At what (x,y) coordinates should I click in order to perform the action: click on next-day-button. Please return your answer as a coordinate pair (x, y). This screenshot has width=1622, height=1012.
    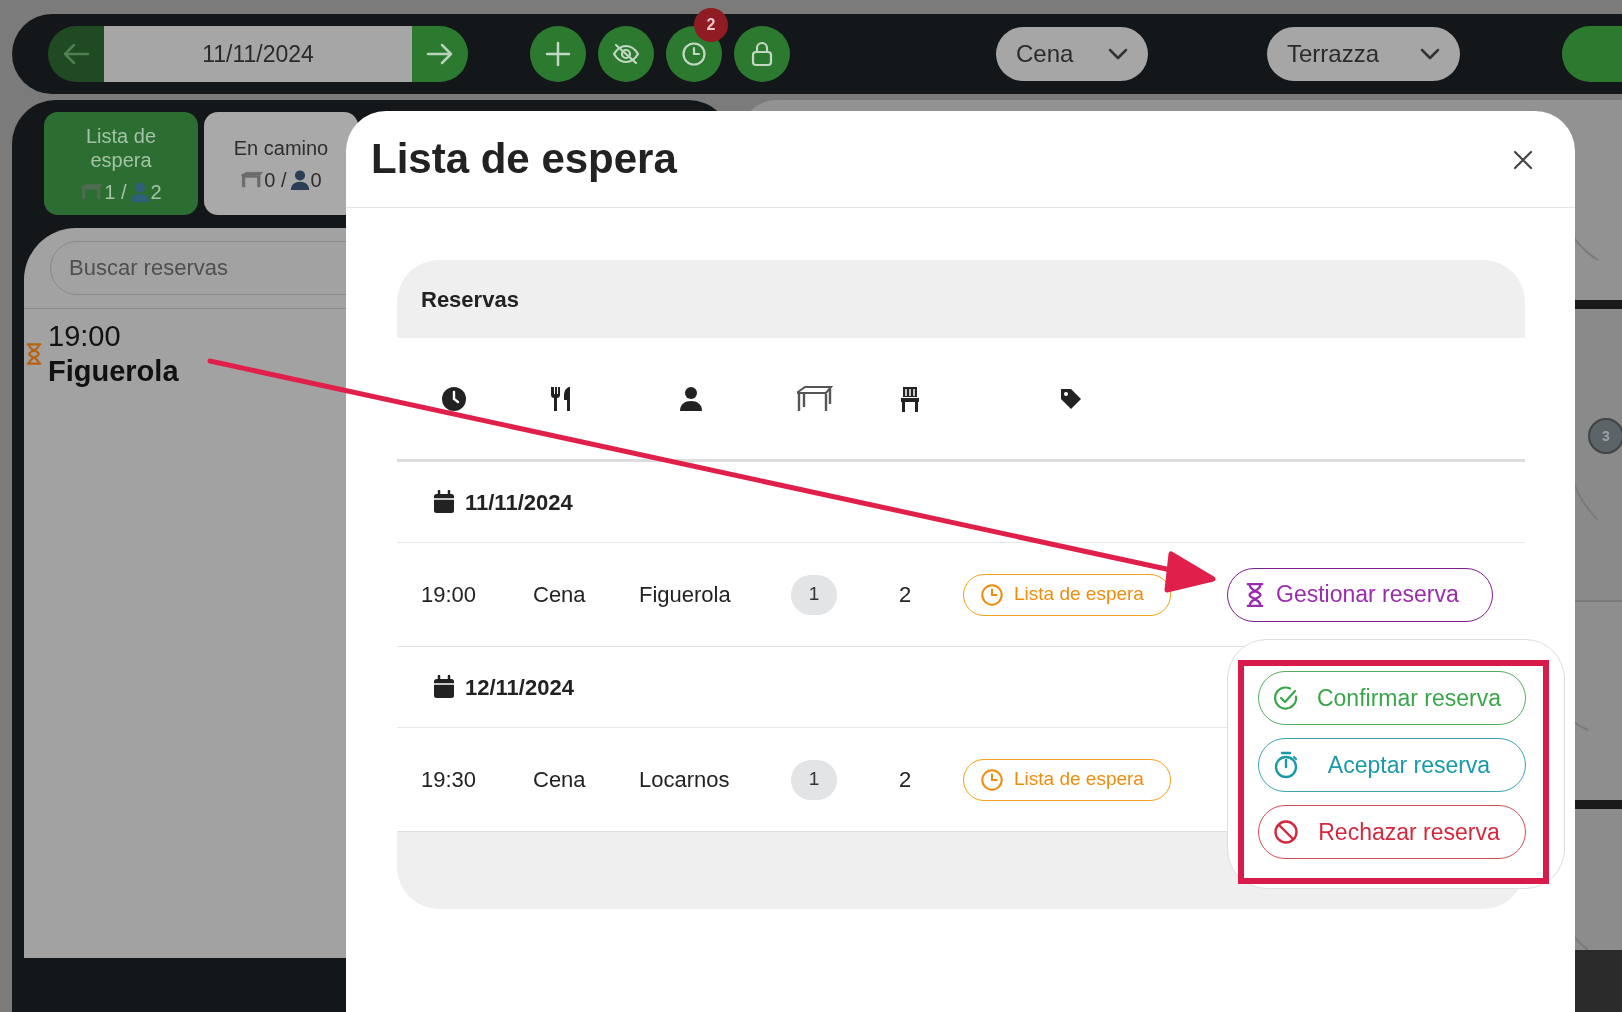
    Looking at the image, I should click on (440, 54).